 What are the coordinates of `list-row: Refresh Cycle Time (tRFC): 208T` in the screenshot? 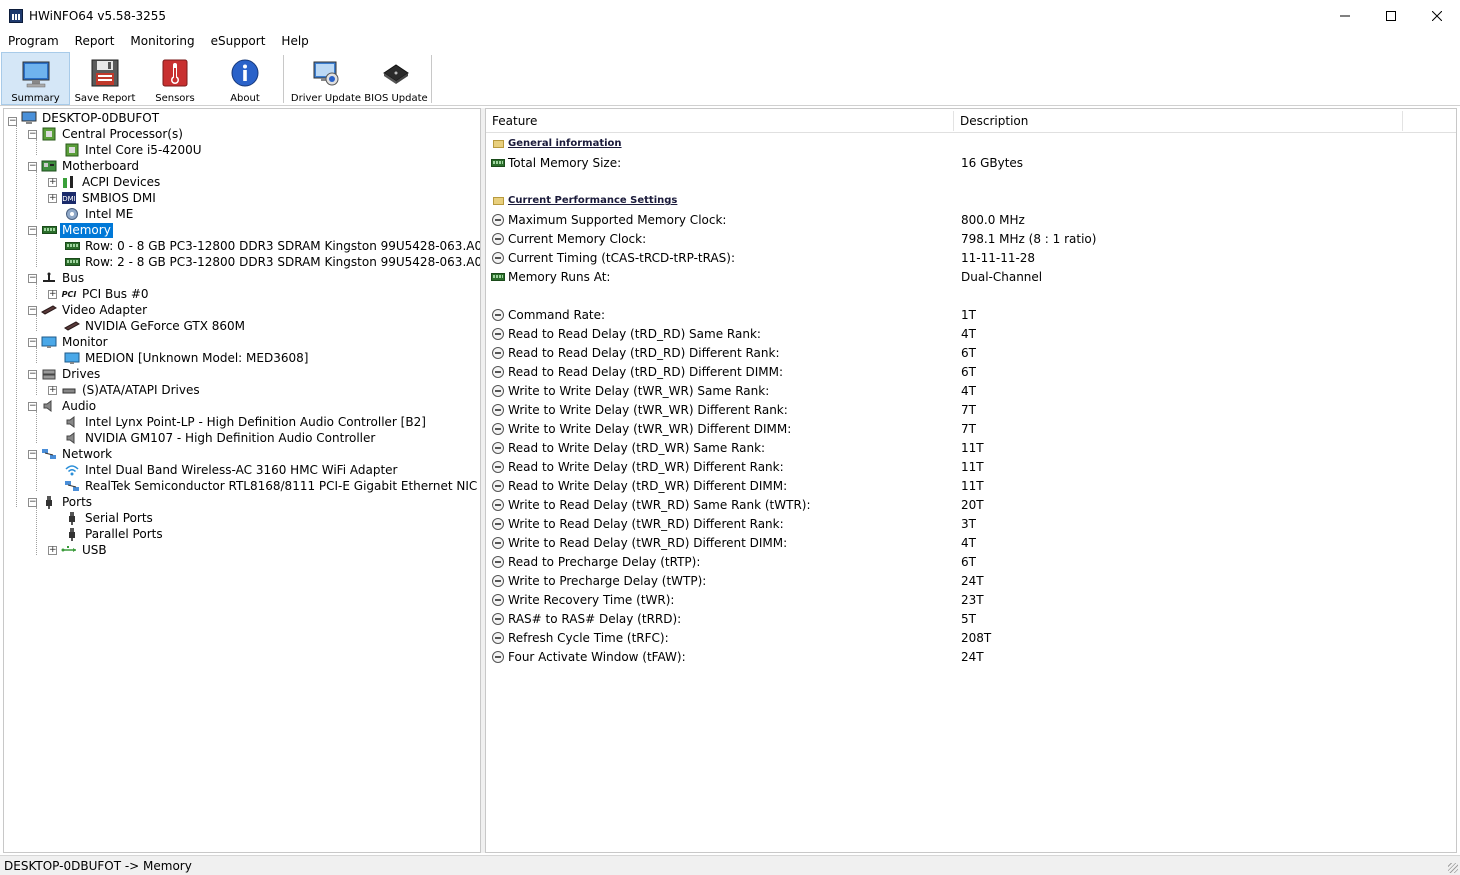 It's located at (971, 637).